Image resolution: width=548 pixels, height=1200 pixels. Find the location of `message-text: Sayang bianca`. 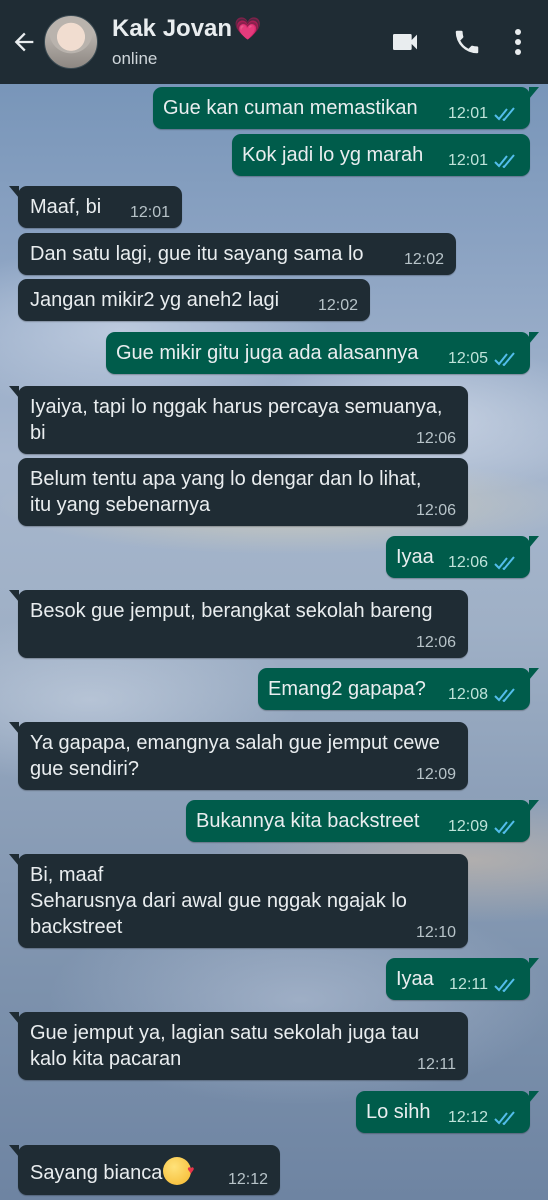

message-text: Sayang bianca is located at coordinates (96, 1173).